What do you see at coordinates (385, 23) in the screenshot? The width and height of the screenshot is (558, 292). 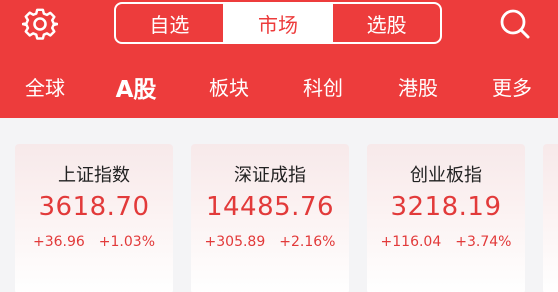 I see `tab-stock-picker: 选股` at bounding box center [385, 23].